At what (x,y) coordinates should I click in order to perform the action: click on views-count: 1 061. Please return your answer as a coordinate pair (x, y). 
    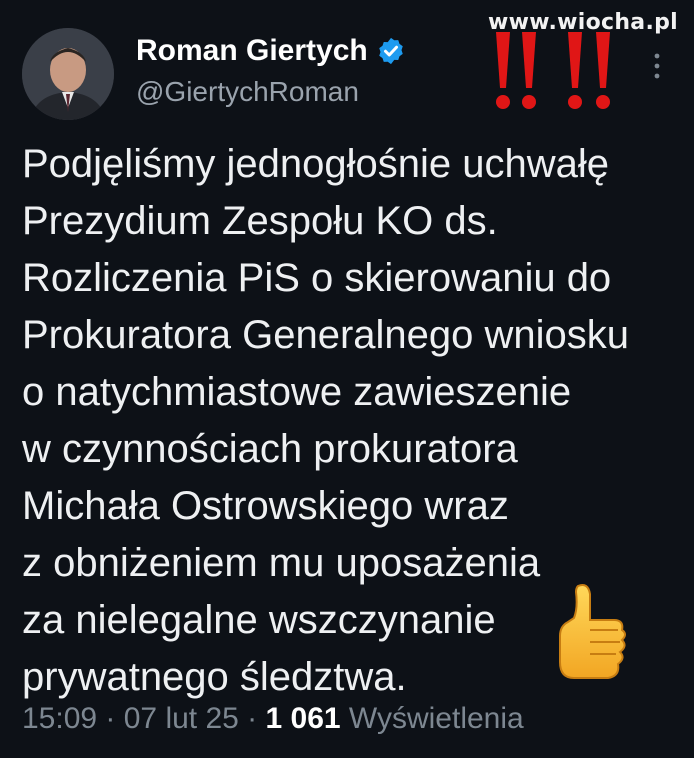
    Looking at the image, I should click on (303, 718).